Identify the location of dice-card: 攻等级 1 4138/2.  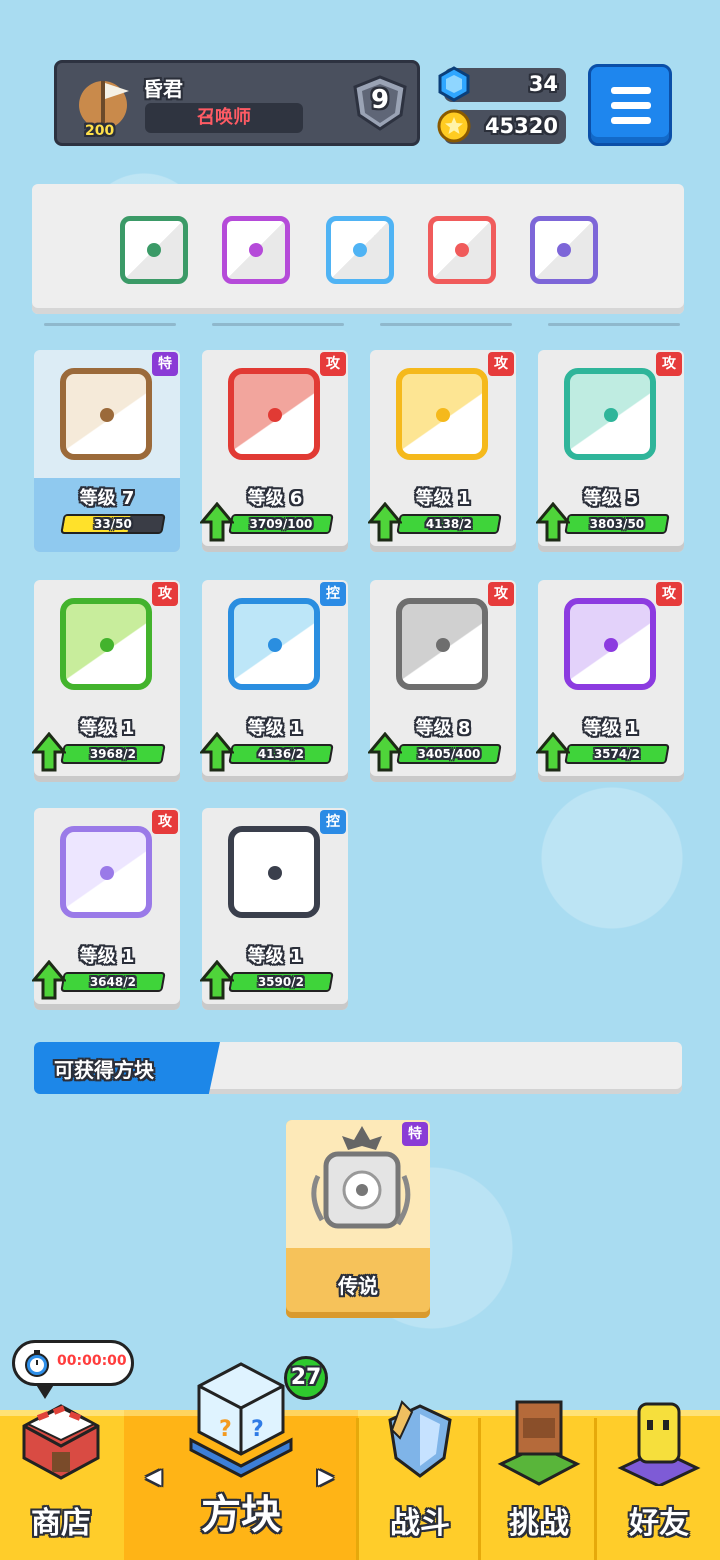
(442, 451).